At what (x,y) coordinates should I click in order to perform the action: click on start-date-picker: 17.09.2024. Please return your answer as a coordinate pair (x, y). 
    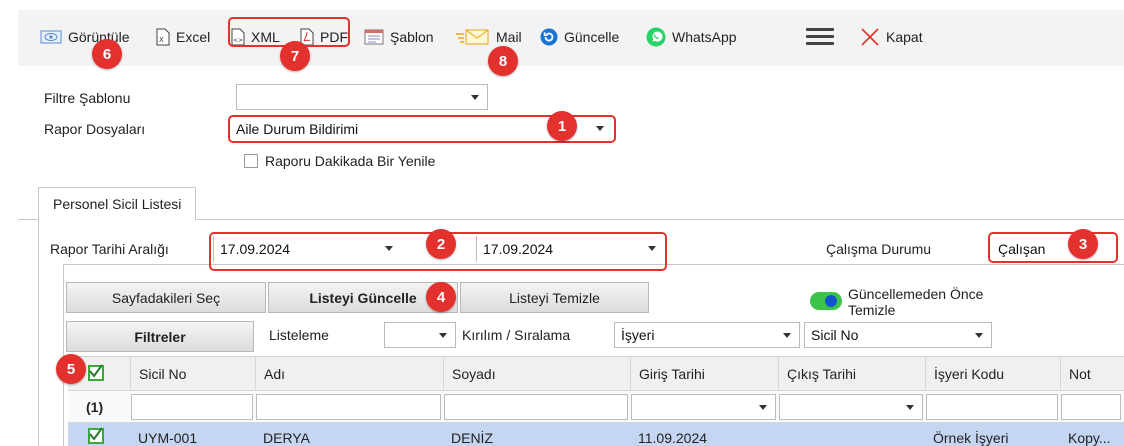
    Looking at the image, I should click on (307, 249).